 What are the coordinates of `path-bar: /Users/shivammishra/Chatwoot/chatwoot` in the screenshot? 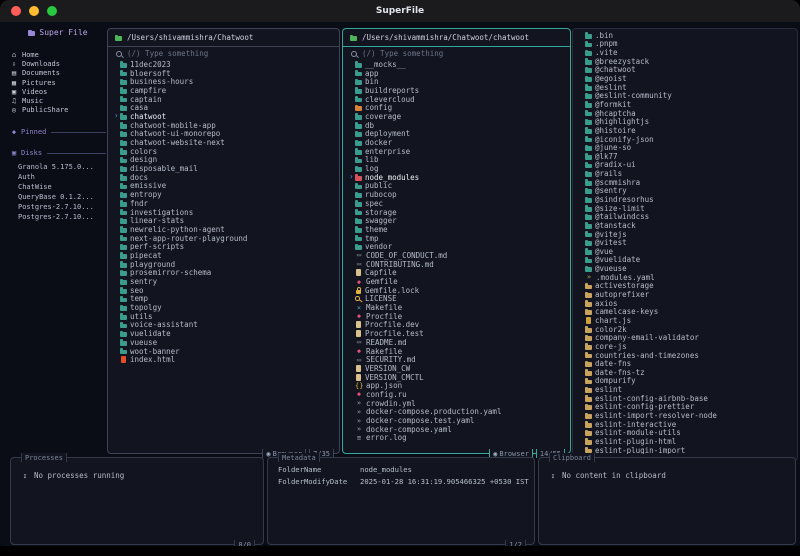 It's located at (456, 38).